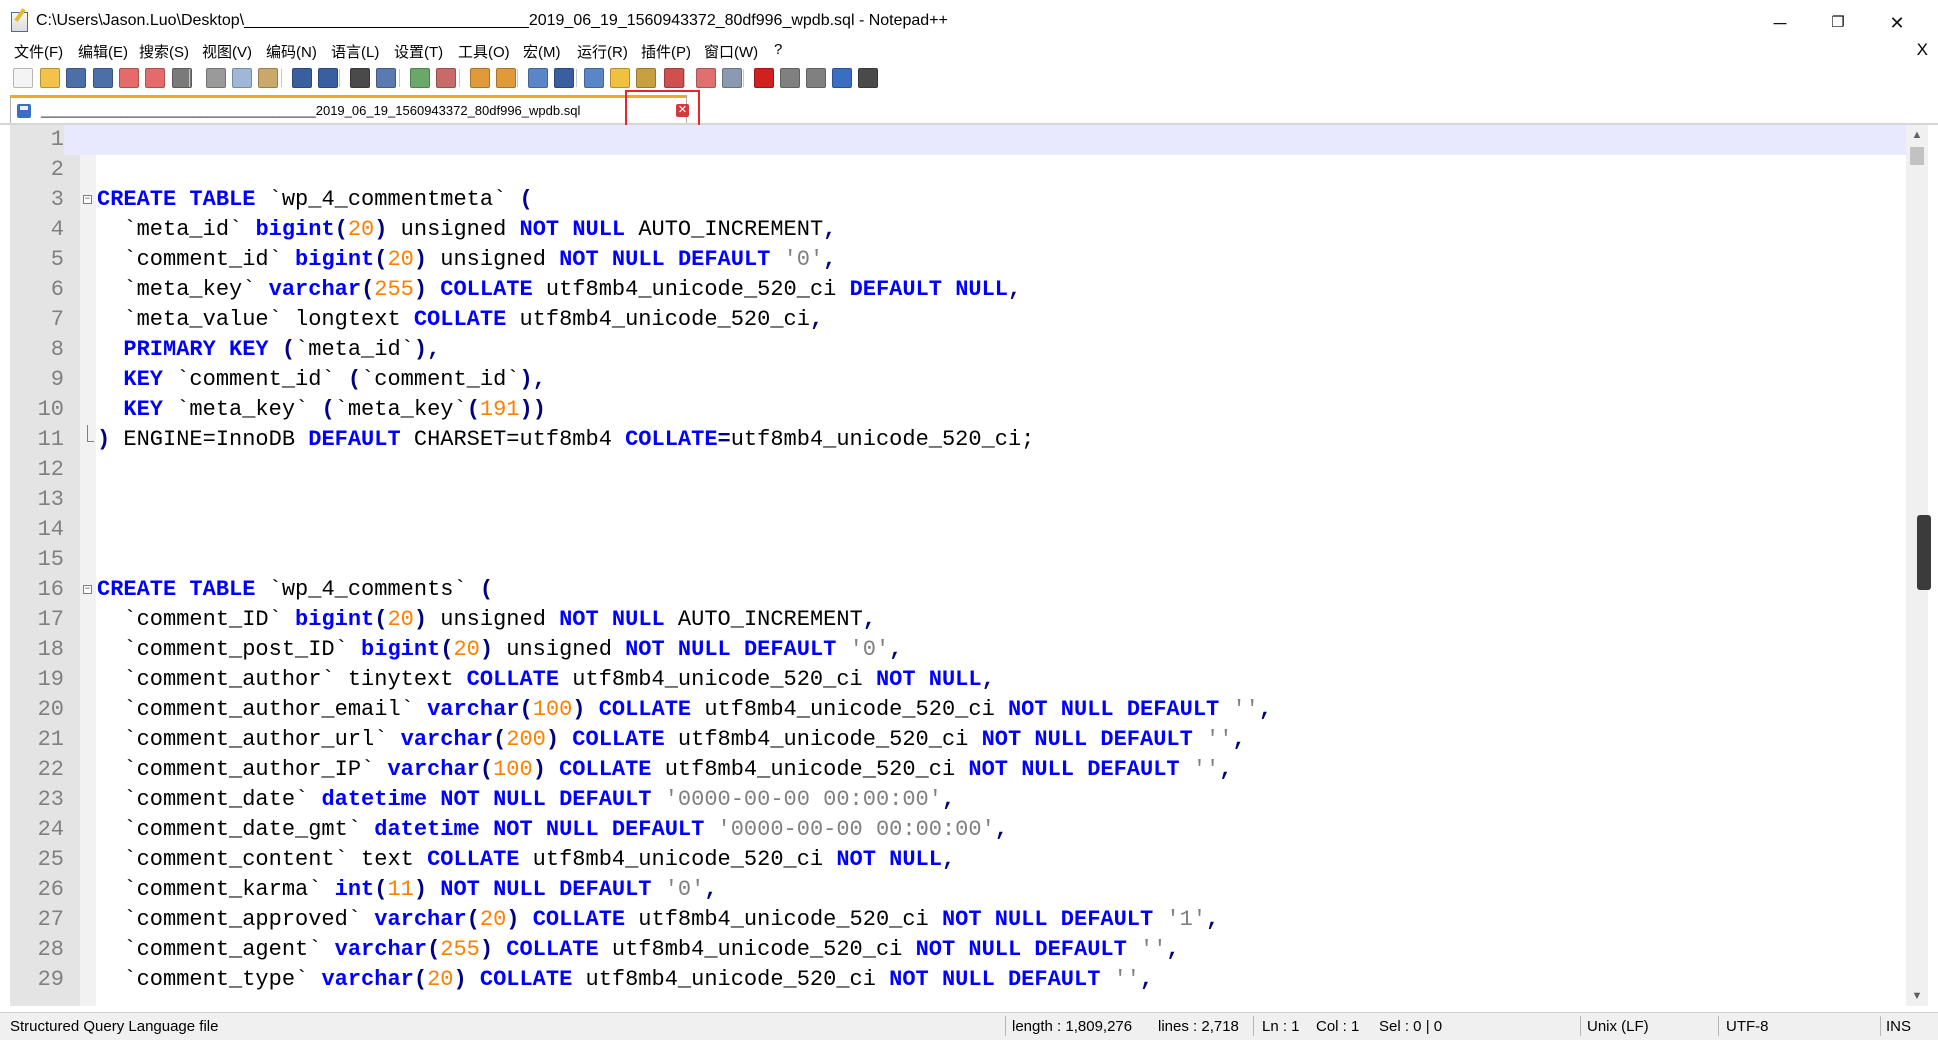 The width and height of the screenshot is (1938, 1040). What do you see at coordinates (114, 1026) in the screenshot?
I see `status-file-type: Structured Query Language file` at bounding box center [114, 1026].